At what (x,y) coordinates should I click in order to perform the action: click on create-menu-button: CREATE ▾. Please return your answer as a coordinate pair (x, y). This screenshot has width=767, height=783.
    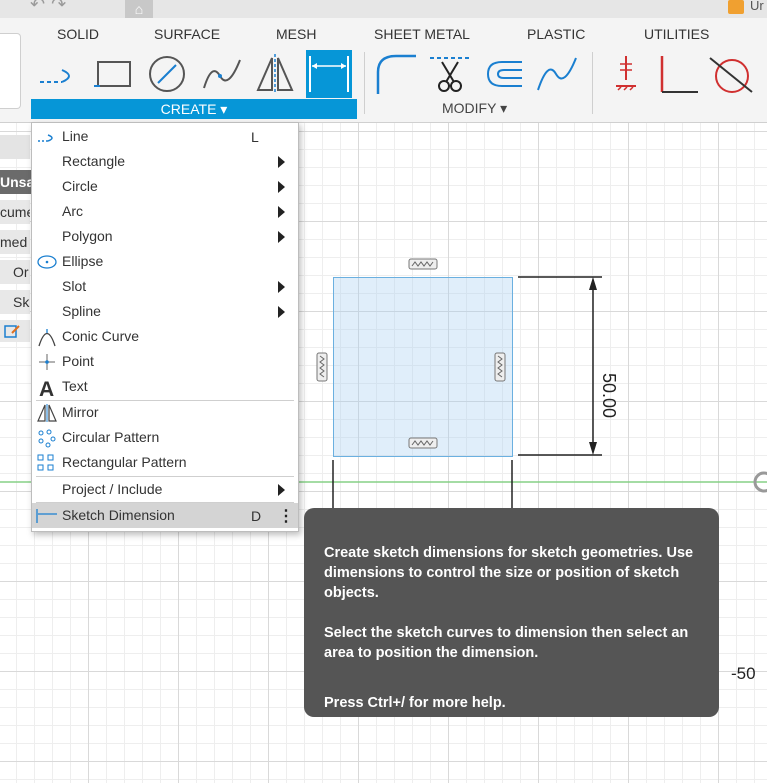
    Looking at the image, I should click on (194, 109).